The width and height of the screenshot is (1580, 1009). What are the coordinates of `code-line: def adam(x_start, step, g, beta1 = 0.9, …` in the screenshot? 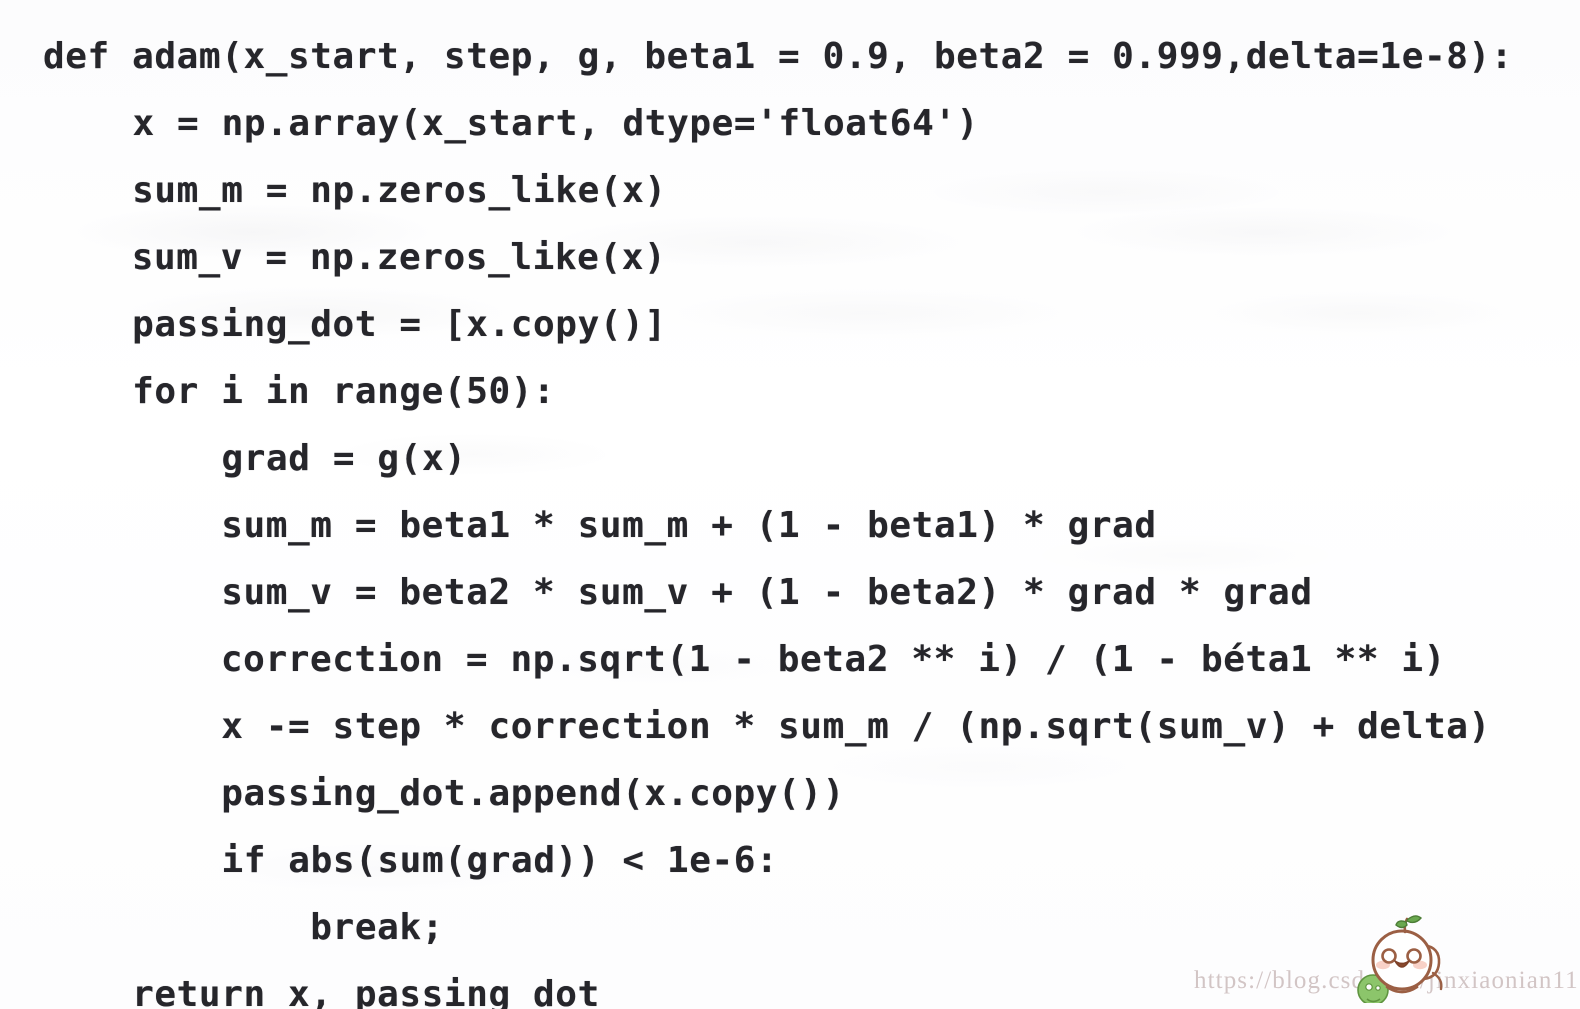 It's located at (778, 56).